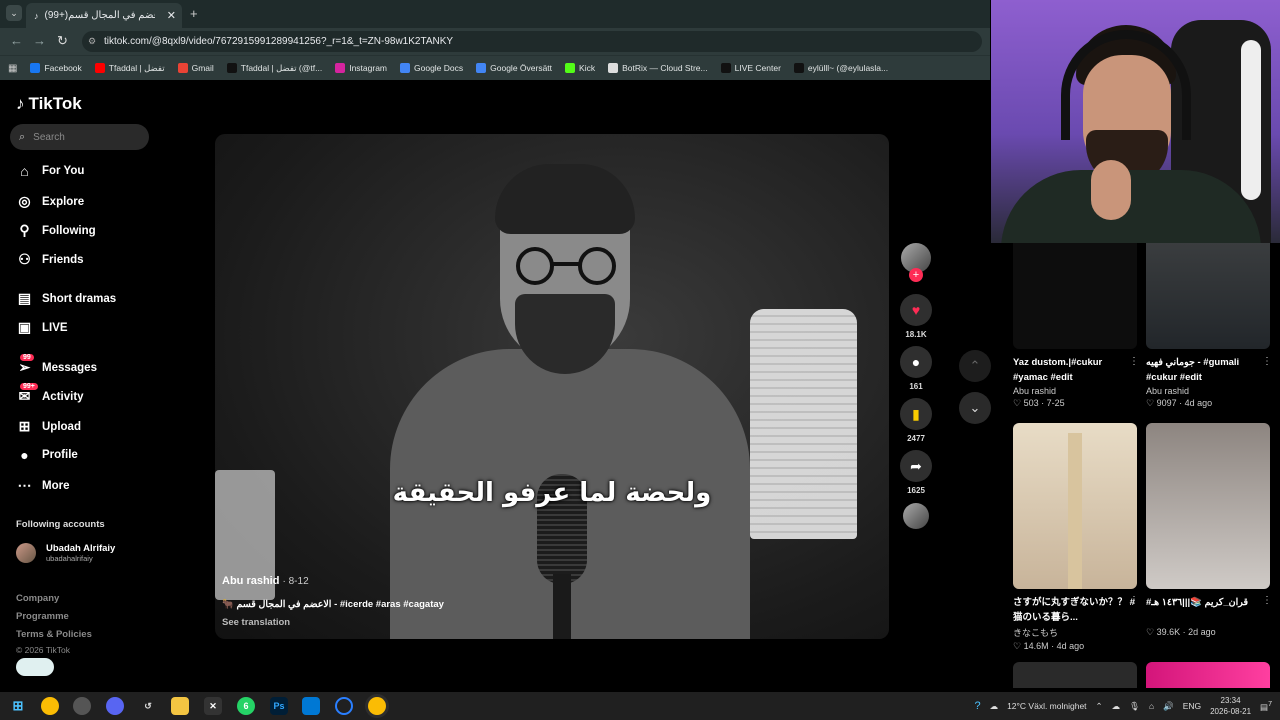 The height and width of the screenshot is (720, 1280). I want to click on mic-icon: 🎙, so click(1134, 706).